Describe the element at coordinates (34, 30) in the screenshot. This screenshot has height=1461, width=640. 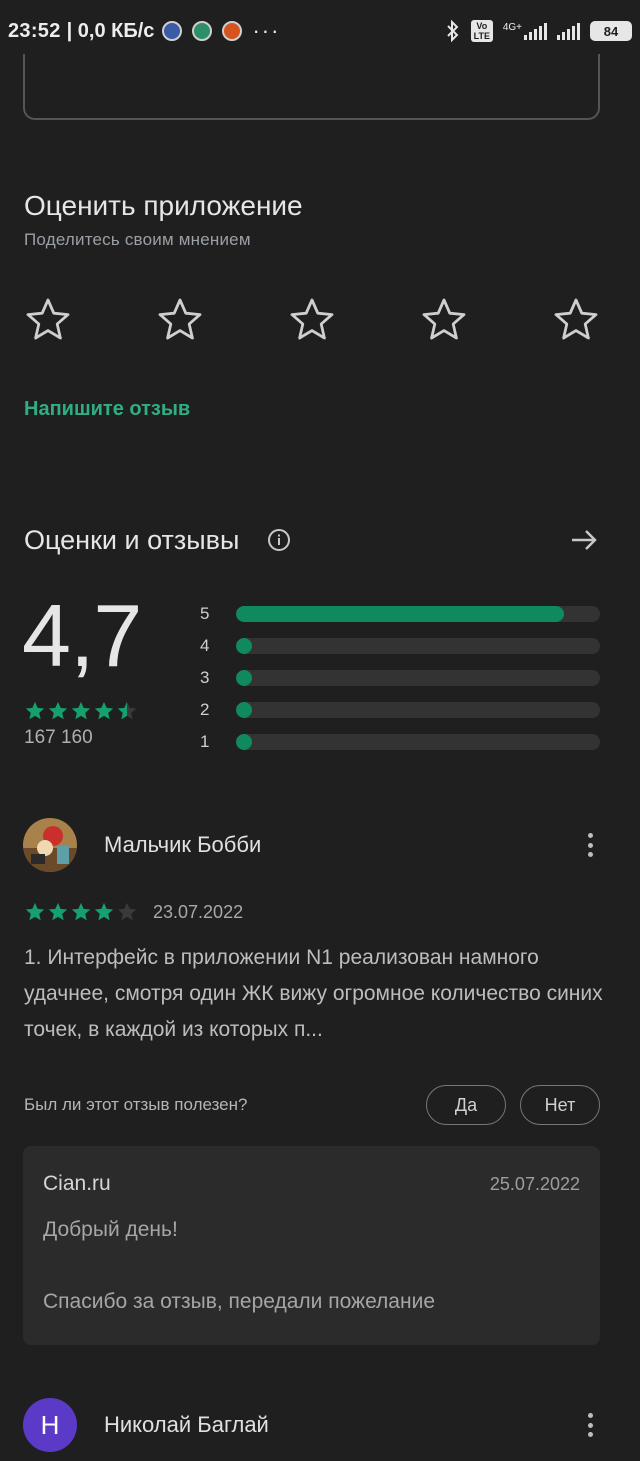
I see `status-time: 23:52` at that location.